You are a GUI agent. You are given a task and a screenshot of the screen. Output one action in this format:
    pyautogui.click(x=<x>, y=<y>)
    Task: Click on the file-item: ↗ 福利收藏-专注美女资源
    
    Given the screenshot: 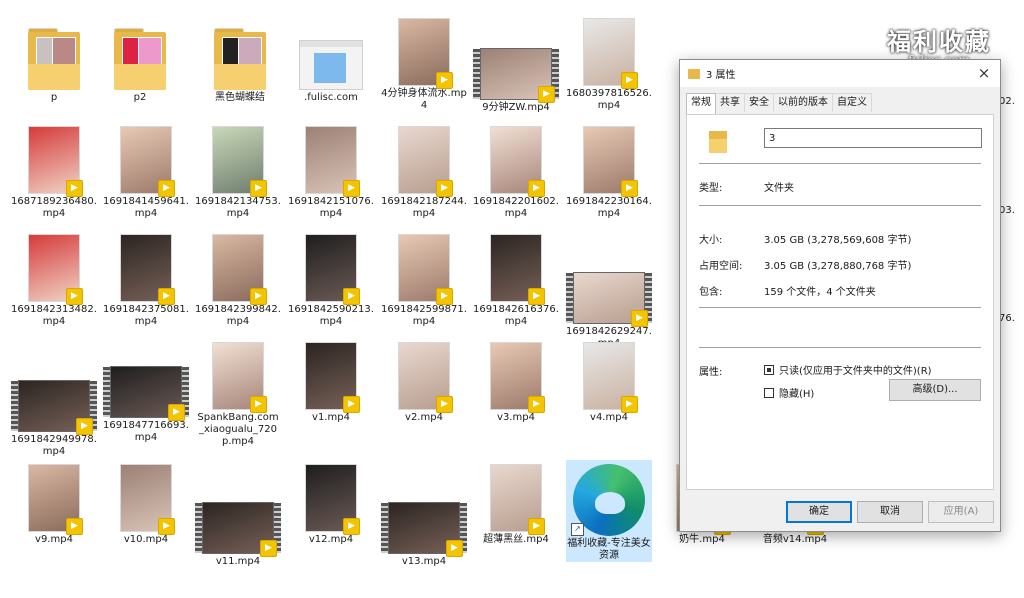 What is the action you would take?
    pyautogui.click(x=609, y=511)
    